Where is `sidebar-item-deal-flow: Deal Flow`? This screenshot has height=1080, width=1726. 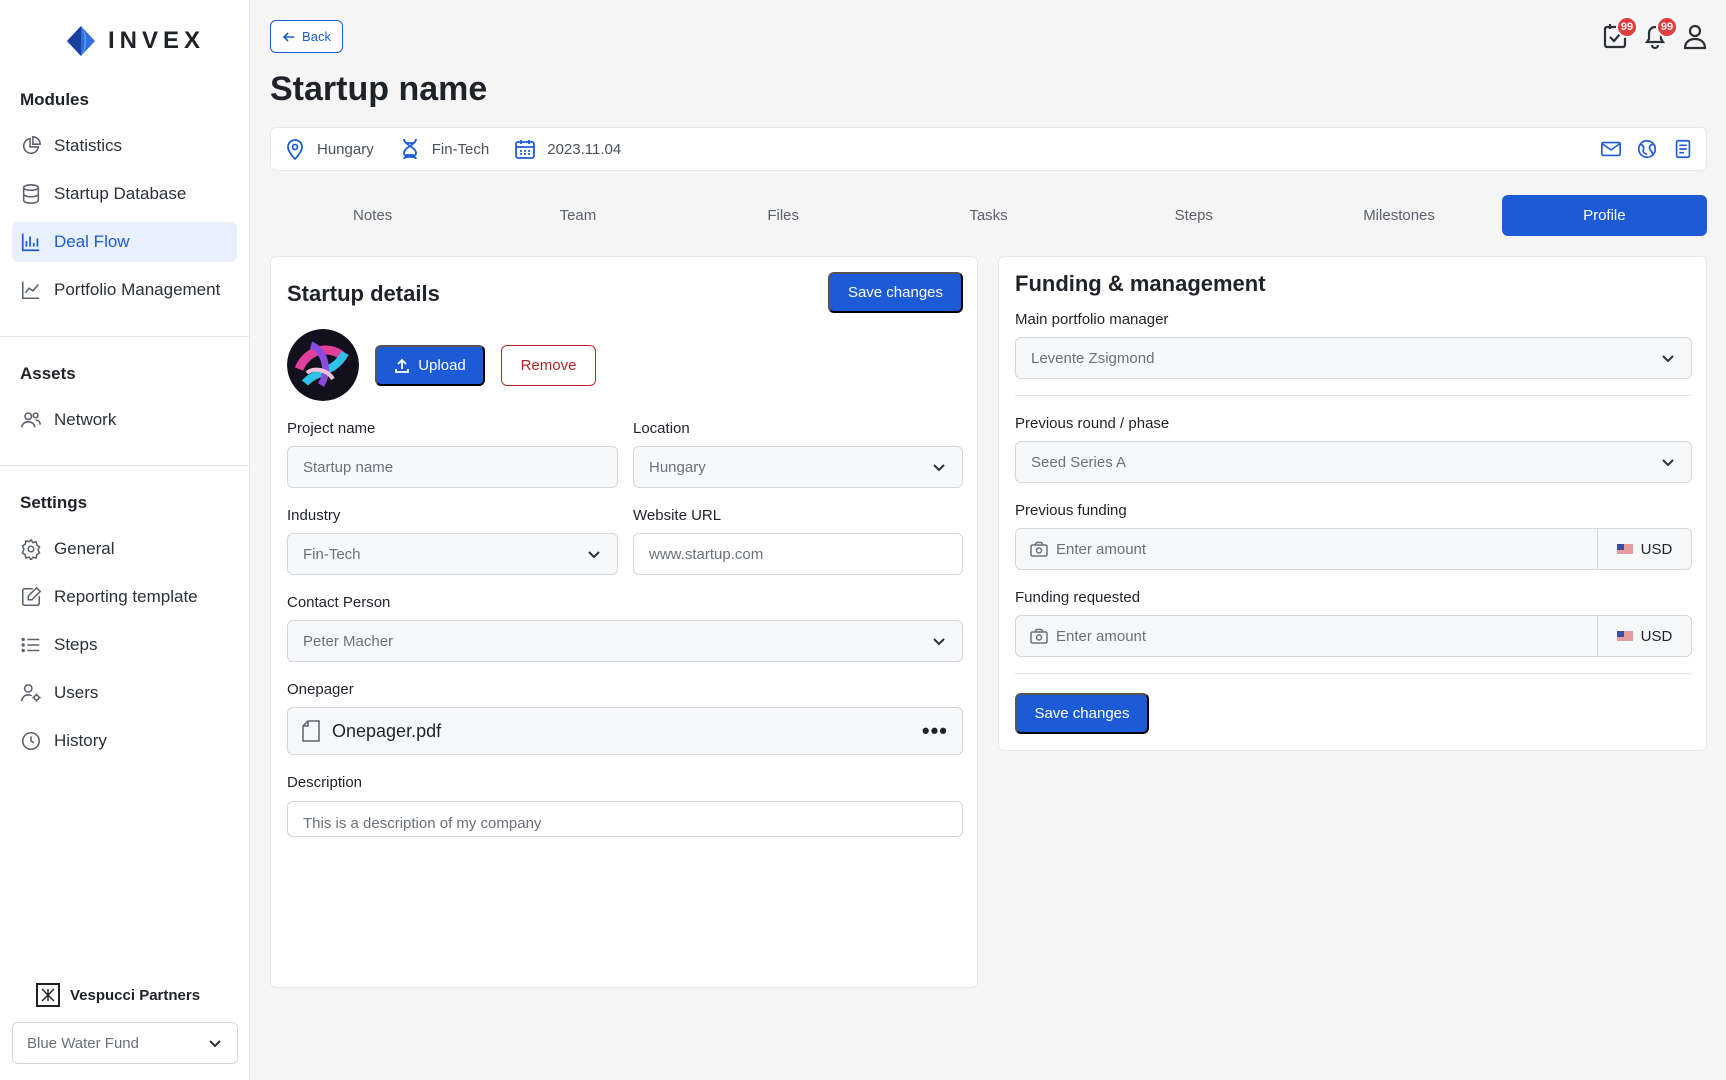
sidebar-item-deal-flow: Deal Flow is located at coordinates (124, 242).